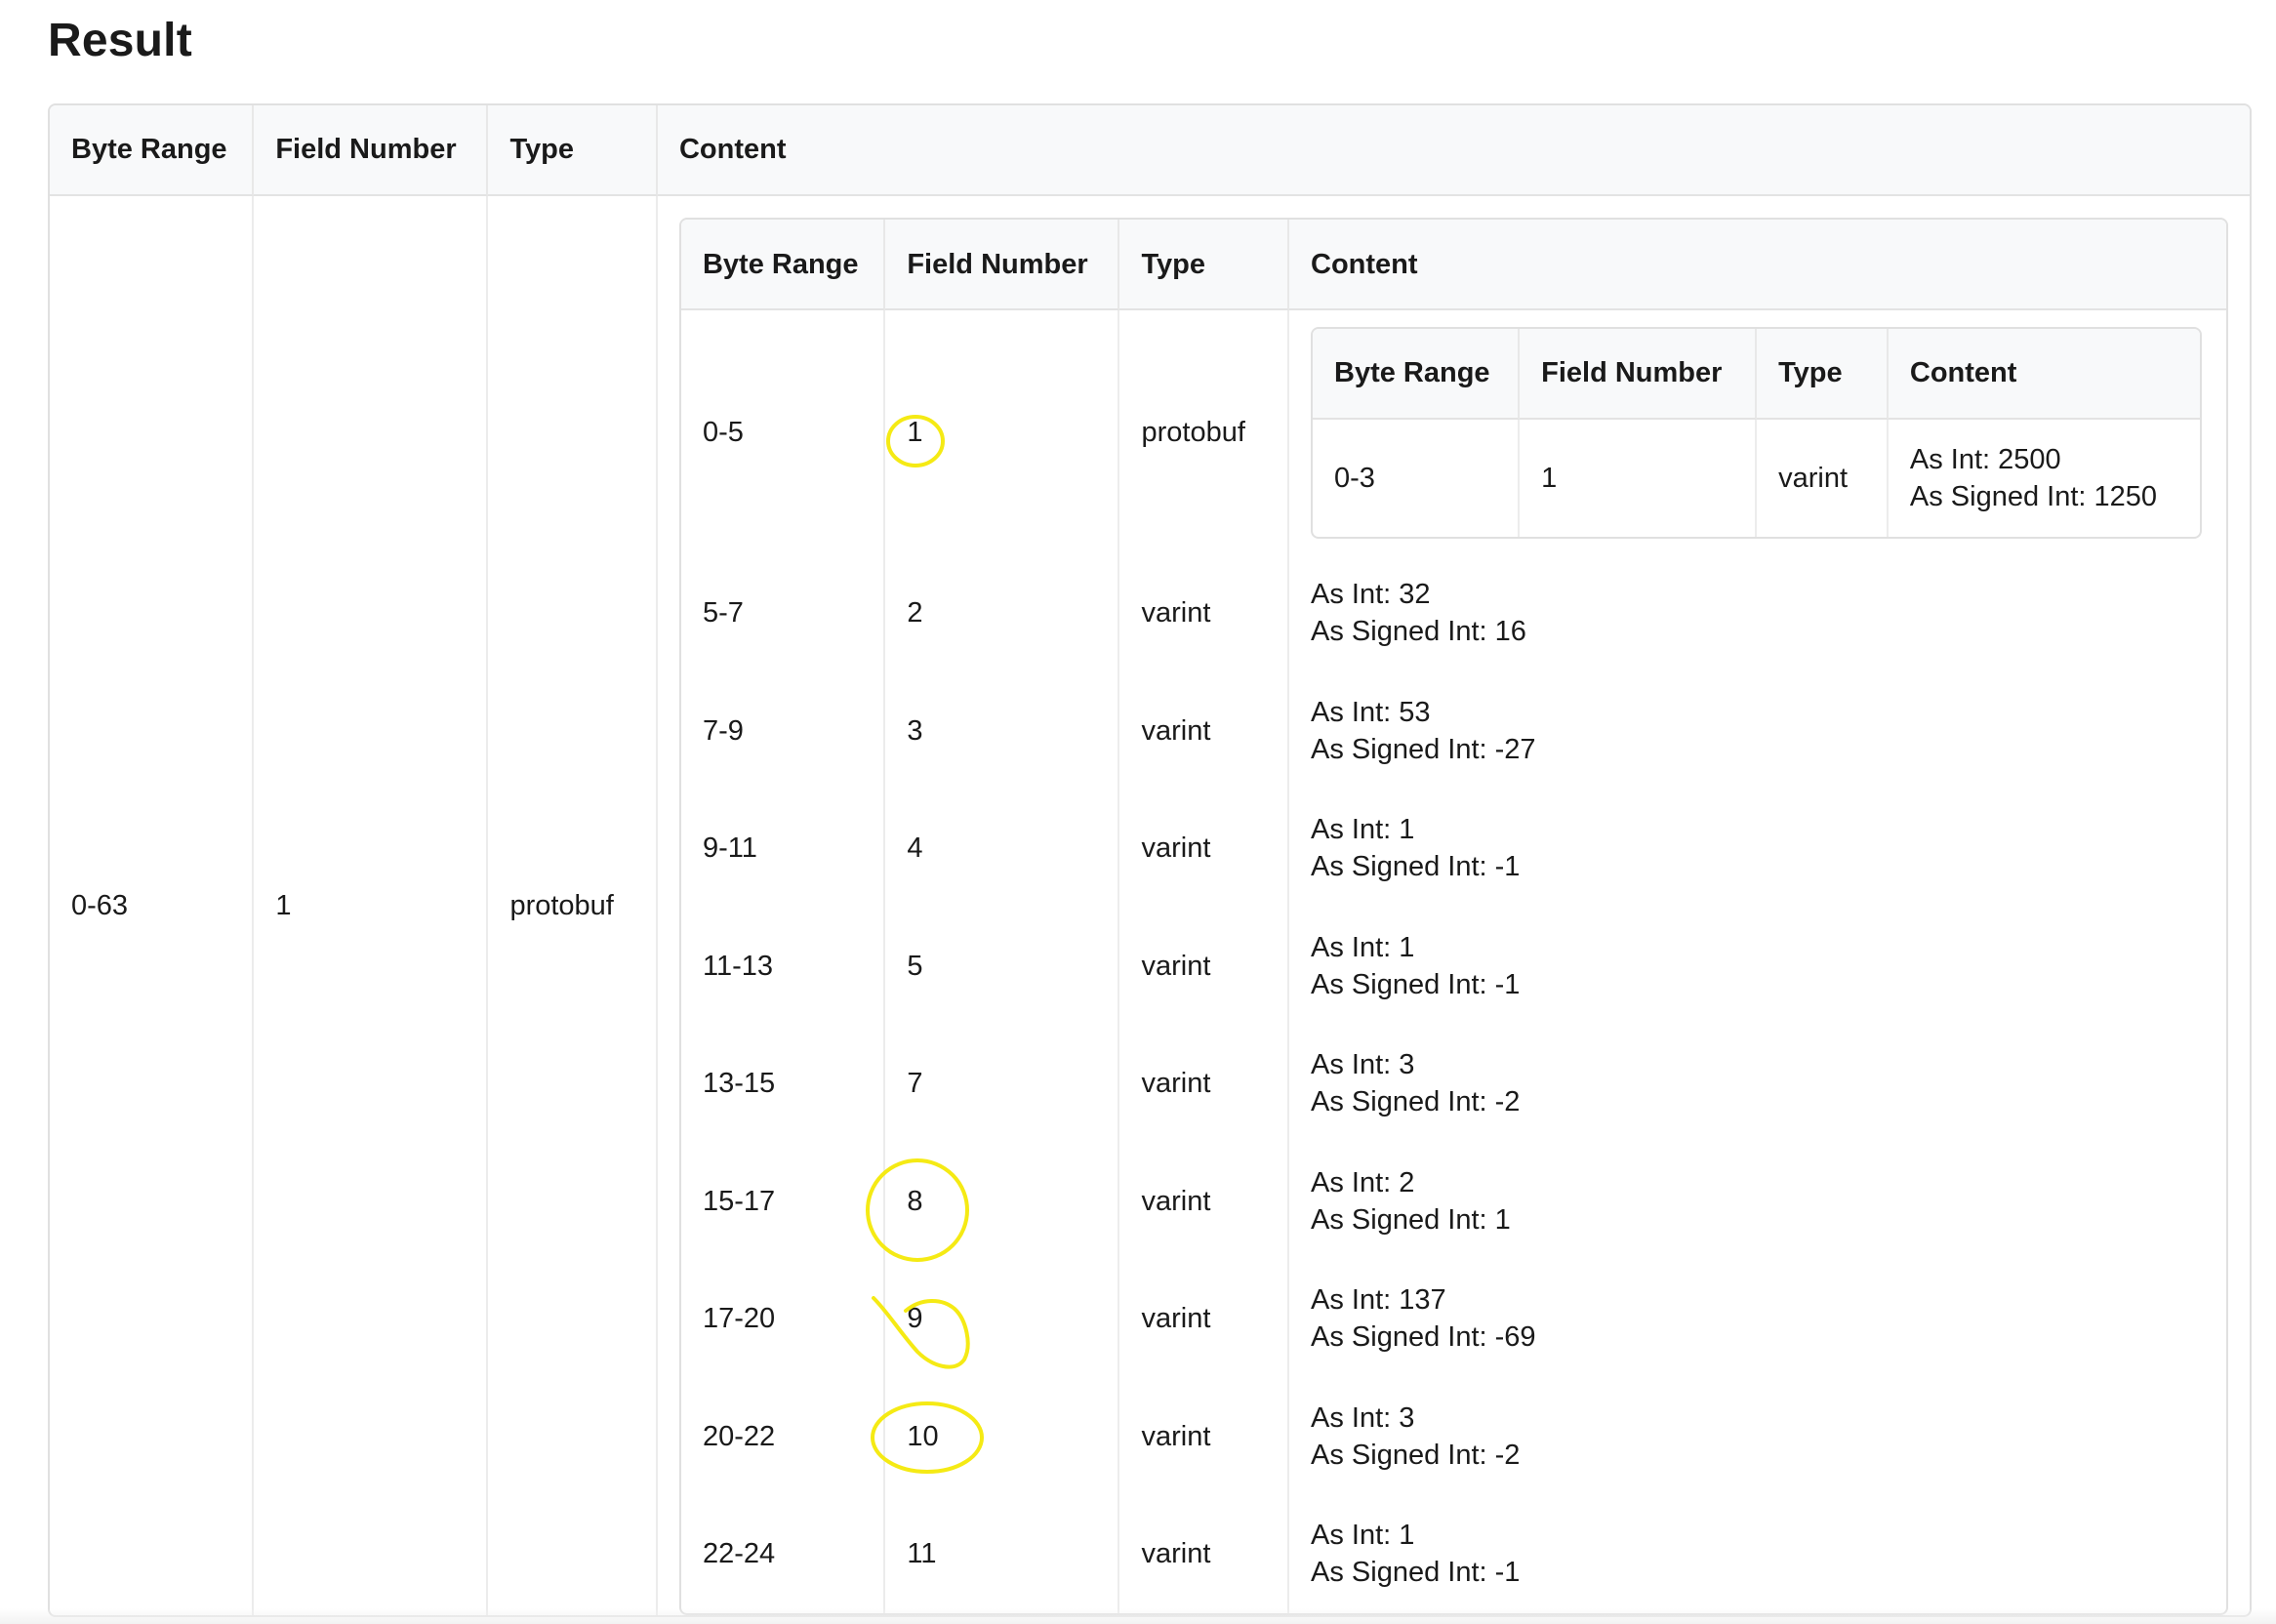 This screenshot has width=2276, height=1624. I want to click on as-int-value: As Int: 2, so click(1363, 1182).